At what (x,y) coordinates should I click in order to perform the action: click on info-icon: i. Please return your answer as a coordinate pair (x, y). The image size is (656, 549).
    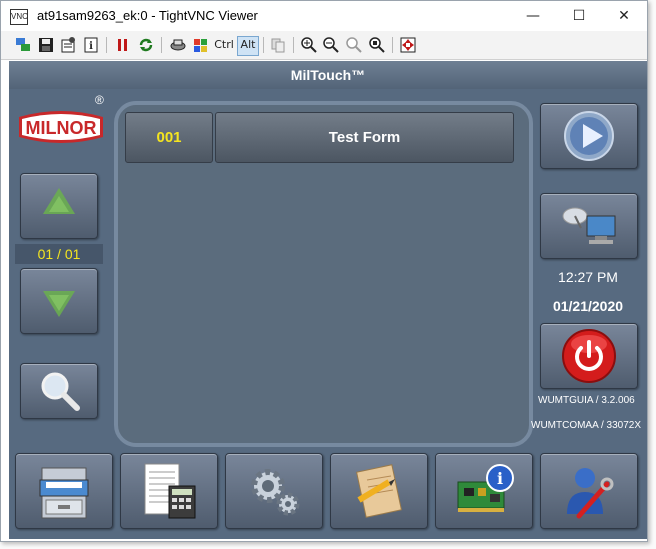
    Looking at the image, I should click on (91, 45).